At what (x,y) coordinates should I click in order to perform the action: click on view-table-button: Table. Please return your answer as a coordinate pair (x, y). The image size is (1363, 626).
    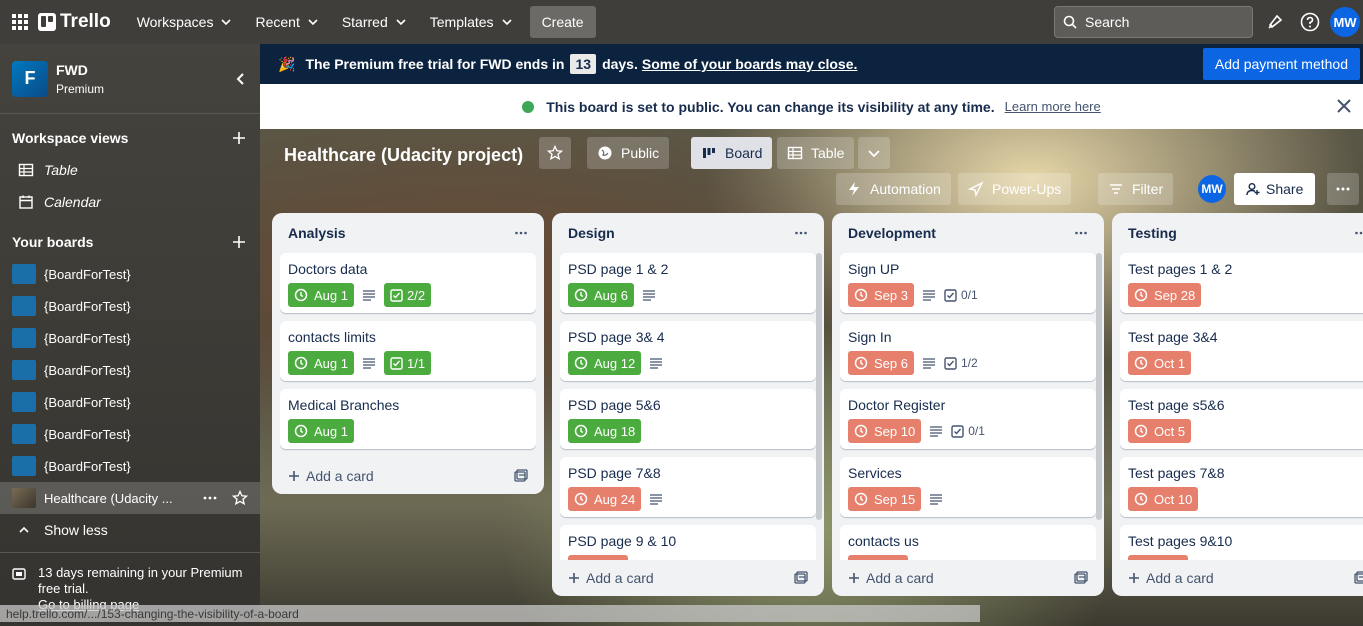
    Looking at the image, I should click on (816, 153).